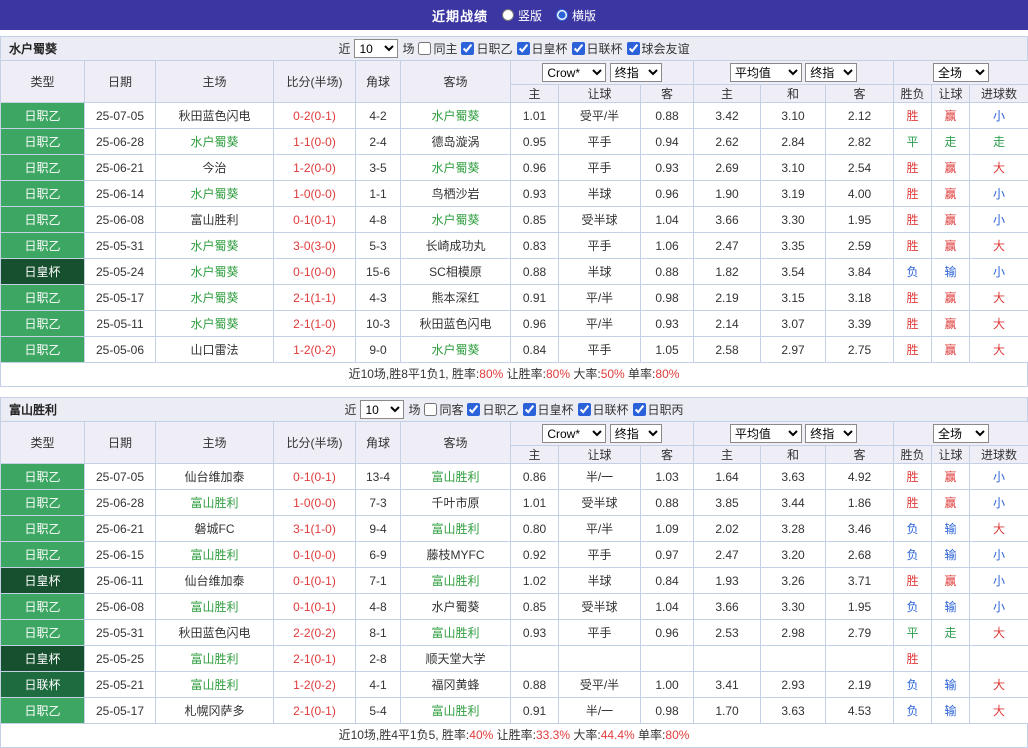 This screenshot has height=748, width=1028. I want to click on home-team: 今治, so click(215, 168).